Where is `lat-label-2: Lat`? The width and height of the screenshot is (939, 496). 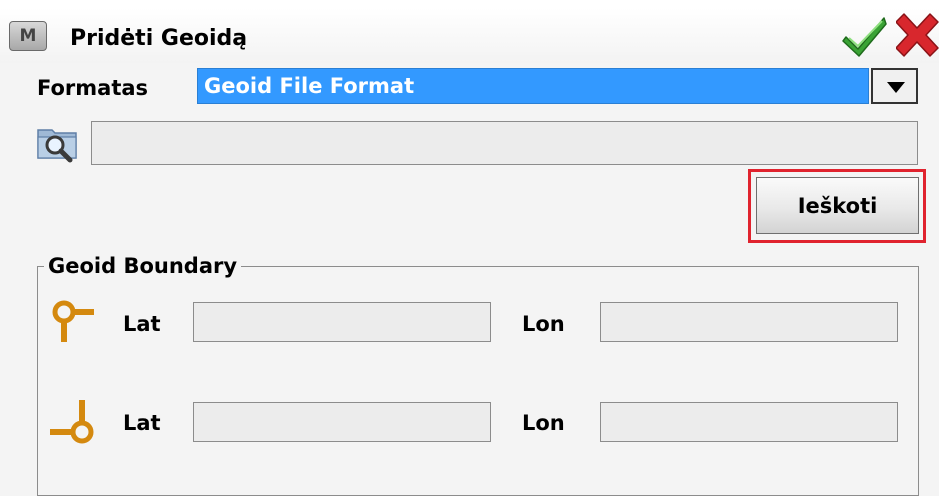 lat-label-2: Lat is located at coordinates (142, 423).